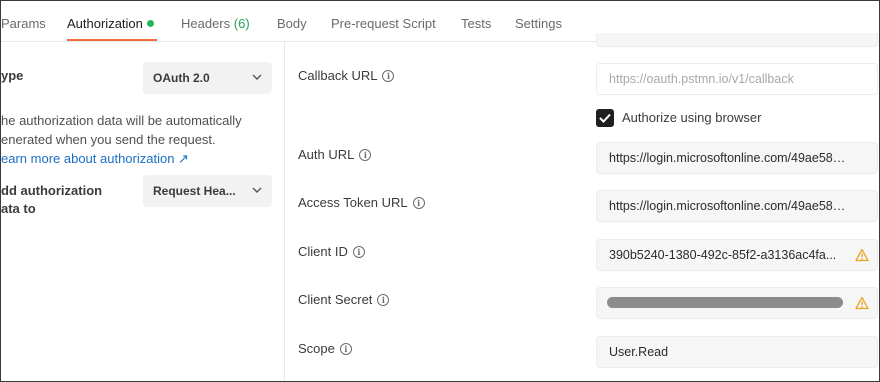 The width and height of the screenshot is (880, 382). I want to click on client-id-label-text: Client ID, so click(323, 251).